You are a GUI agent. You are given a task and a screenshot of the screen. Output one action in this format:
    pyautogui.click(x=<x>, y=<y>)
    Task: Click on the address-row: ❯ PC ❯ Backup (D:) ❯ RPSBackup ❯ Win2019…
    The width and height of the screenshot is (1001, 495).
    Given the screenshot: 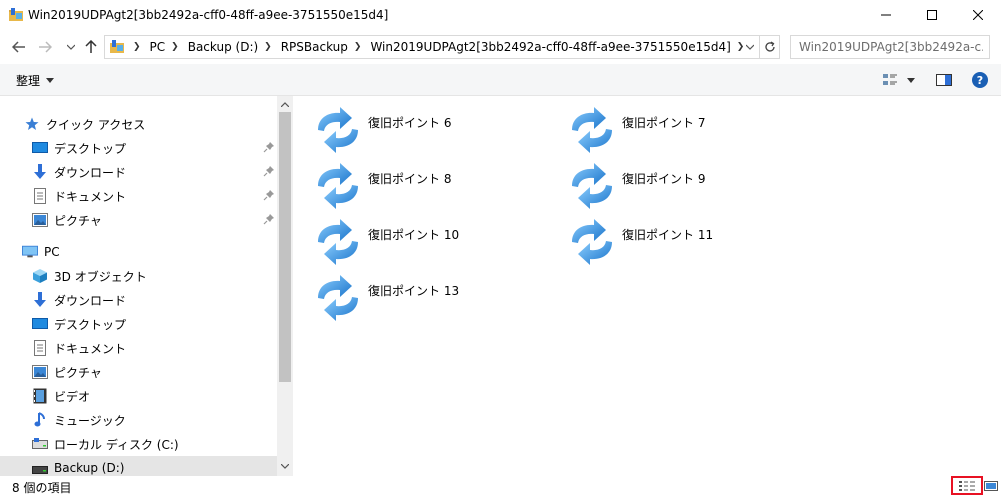 What is the action you would take?
    pyautogui.click(x=500, y=47)
    